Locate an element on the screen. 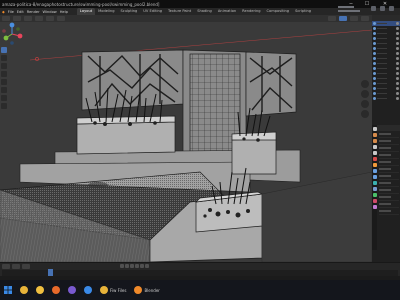  file-explorer-icon is located at coordinates (40, 290).